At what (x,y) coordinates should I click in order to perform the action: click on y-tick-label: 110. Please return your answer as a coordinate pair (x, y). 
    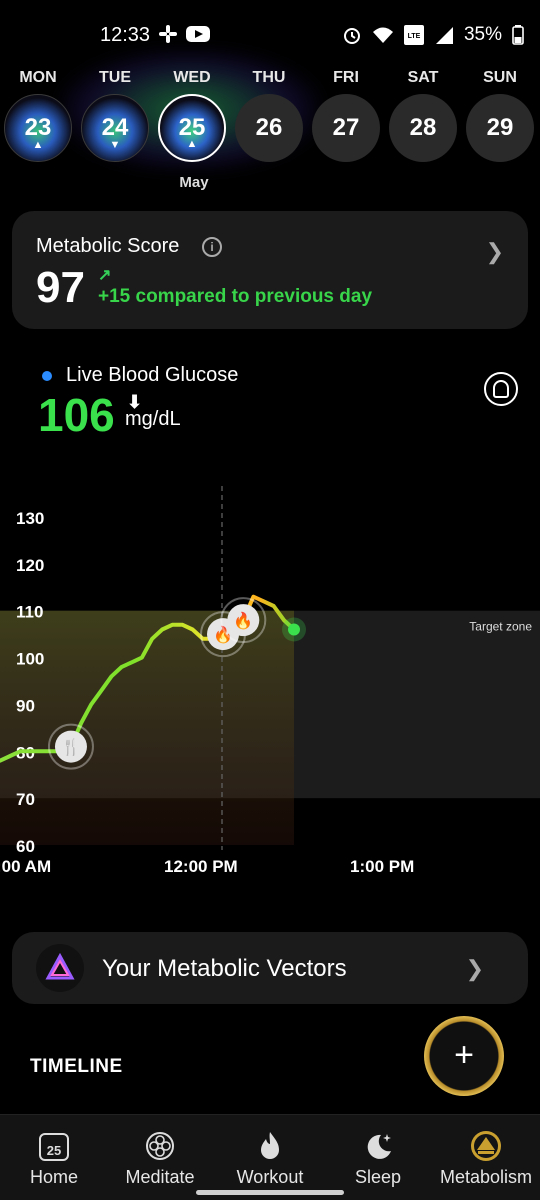
    Looking at the image, I should click on (29, 612).